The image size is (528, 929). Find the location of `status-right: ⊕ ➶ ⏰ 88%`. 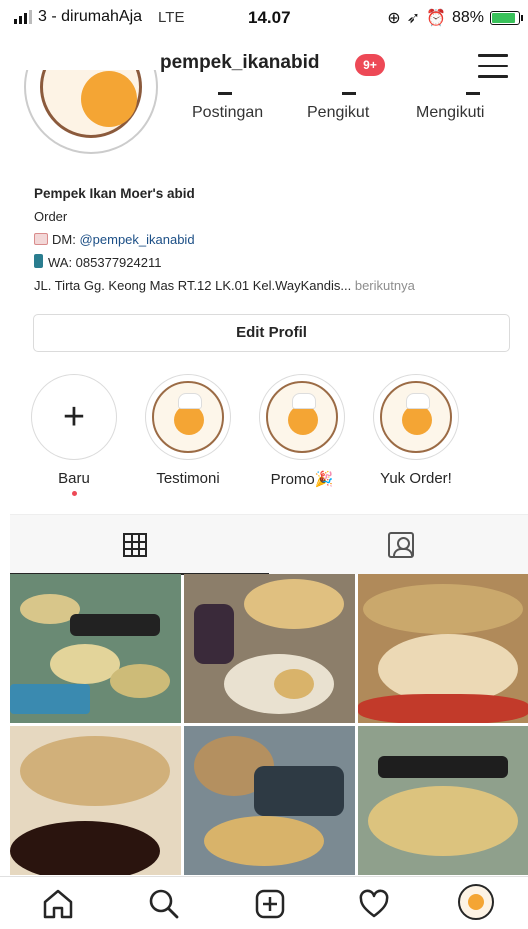

status-right: ⊕ ➶ ⏰ 88% is located at coordinates (455, 18).